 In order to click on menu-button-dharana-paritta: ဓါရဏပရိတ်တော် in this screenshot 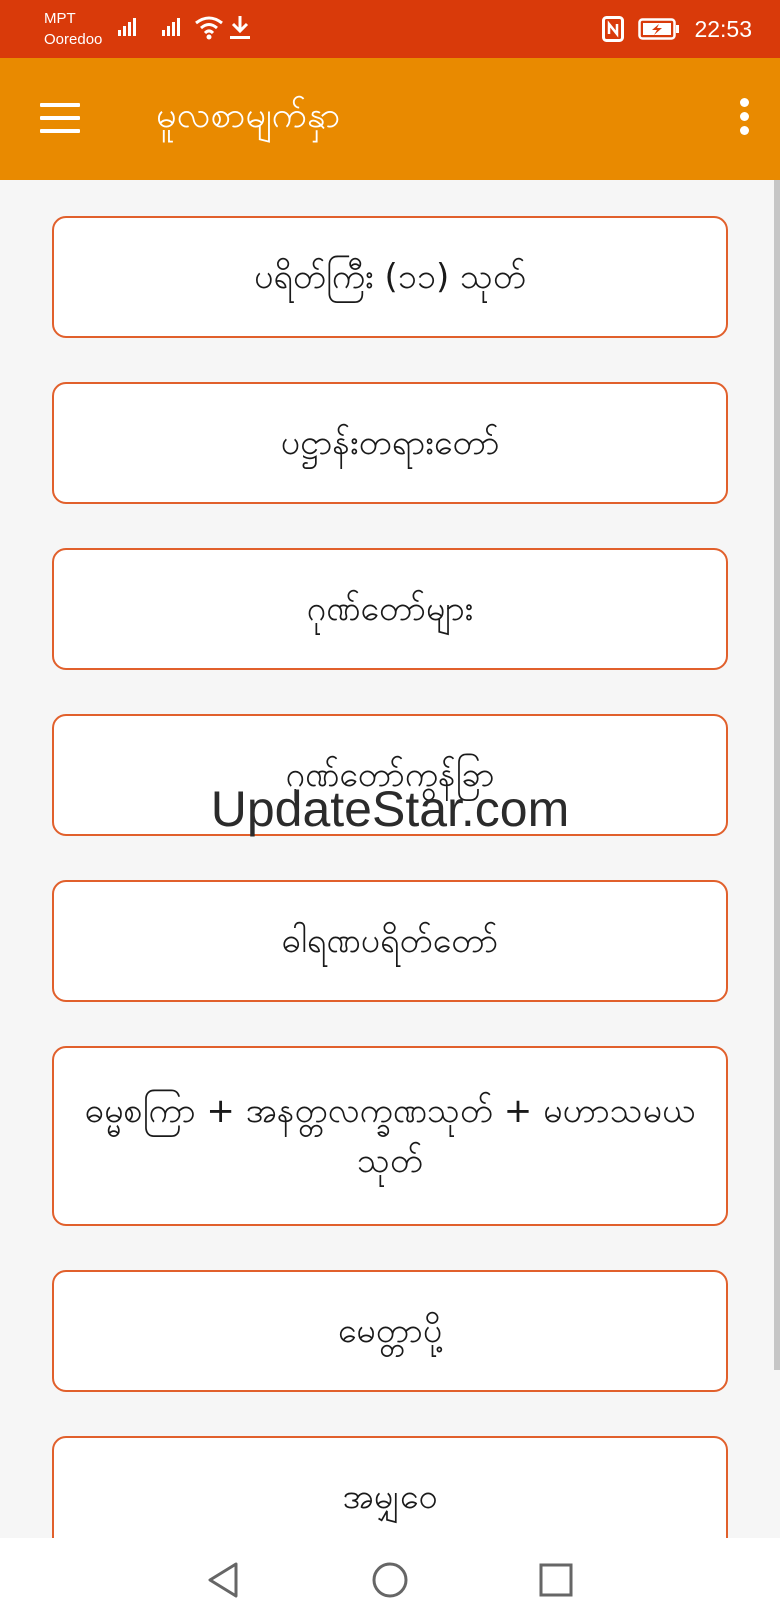, I will do `click(390, 941)`.